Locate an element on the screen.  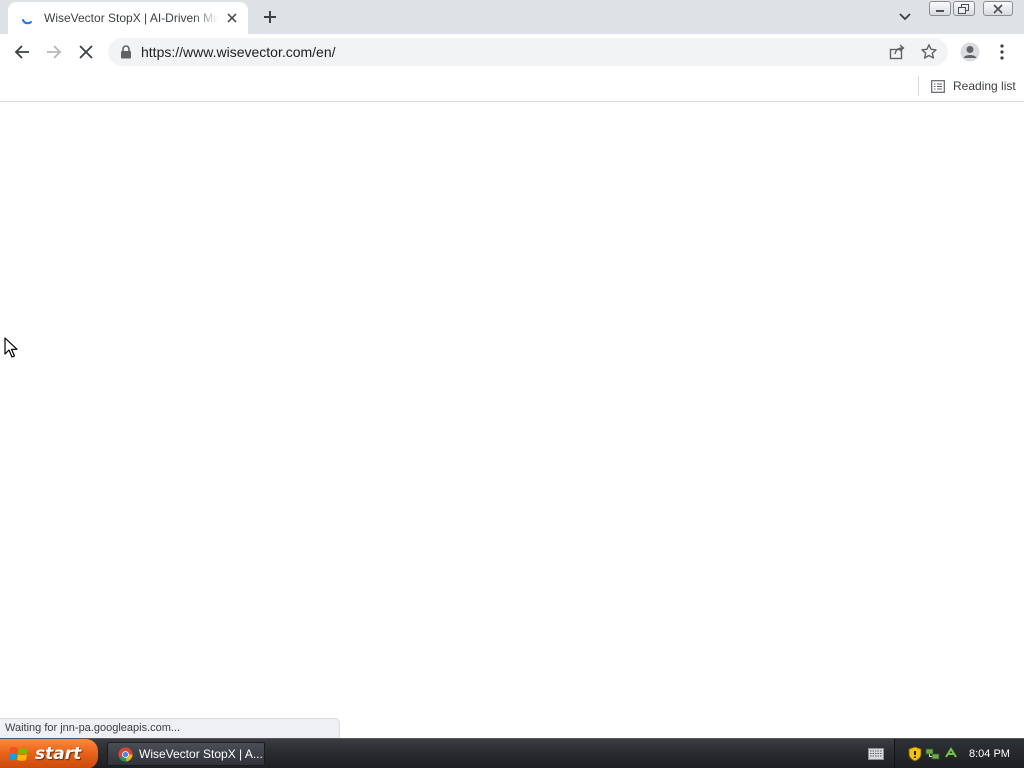
star-icon is located at coordinates (929, 52).